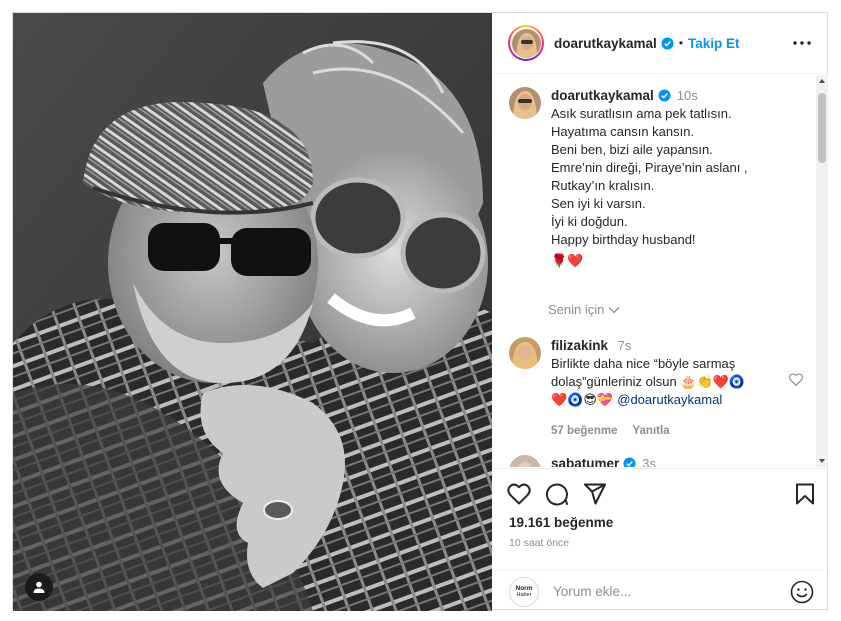 This screenshot has height=621, width=841. I want to click on author-username: doarutkaykamal, so click(605, 43).